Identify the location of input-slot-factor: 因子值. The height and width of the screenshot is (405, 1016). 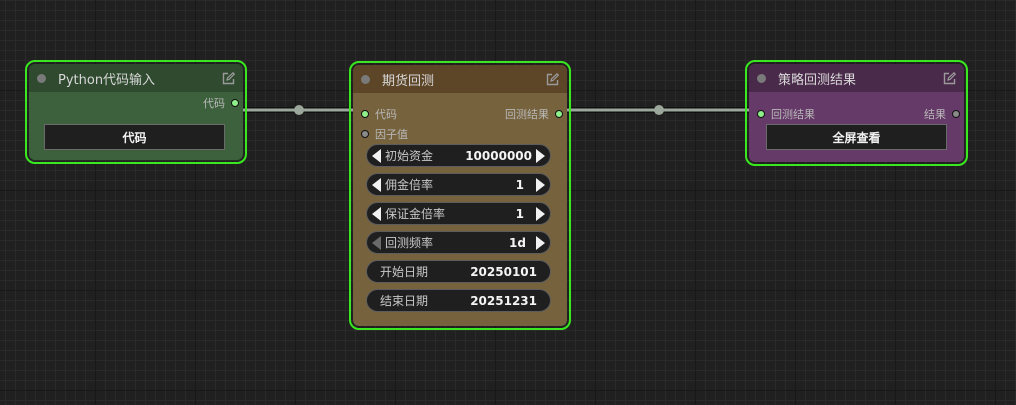
(384, 134).